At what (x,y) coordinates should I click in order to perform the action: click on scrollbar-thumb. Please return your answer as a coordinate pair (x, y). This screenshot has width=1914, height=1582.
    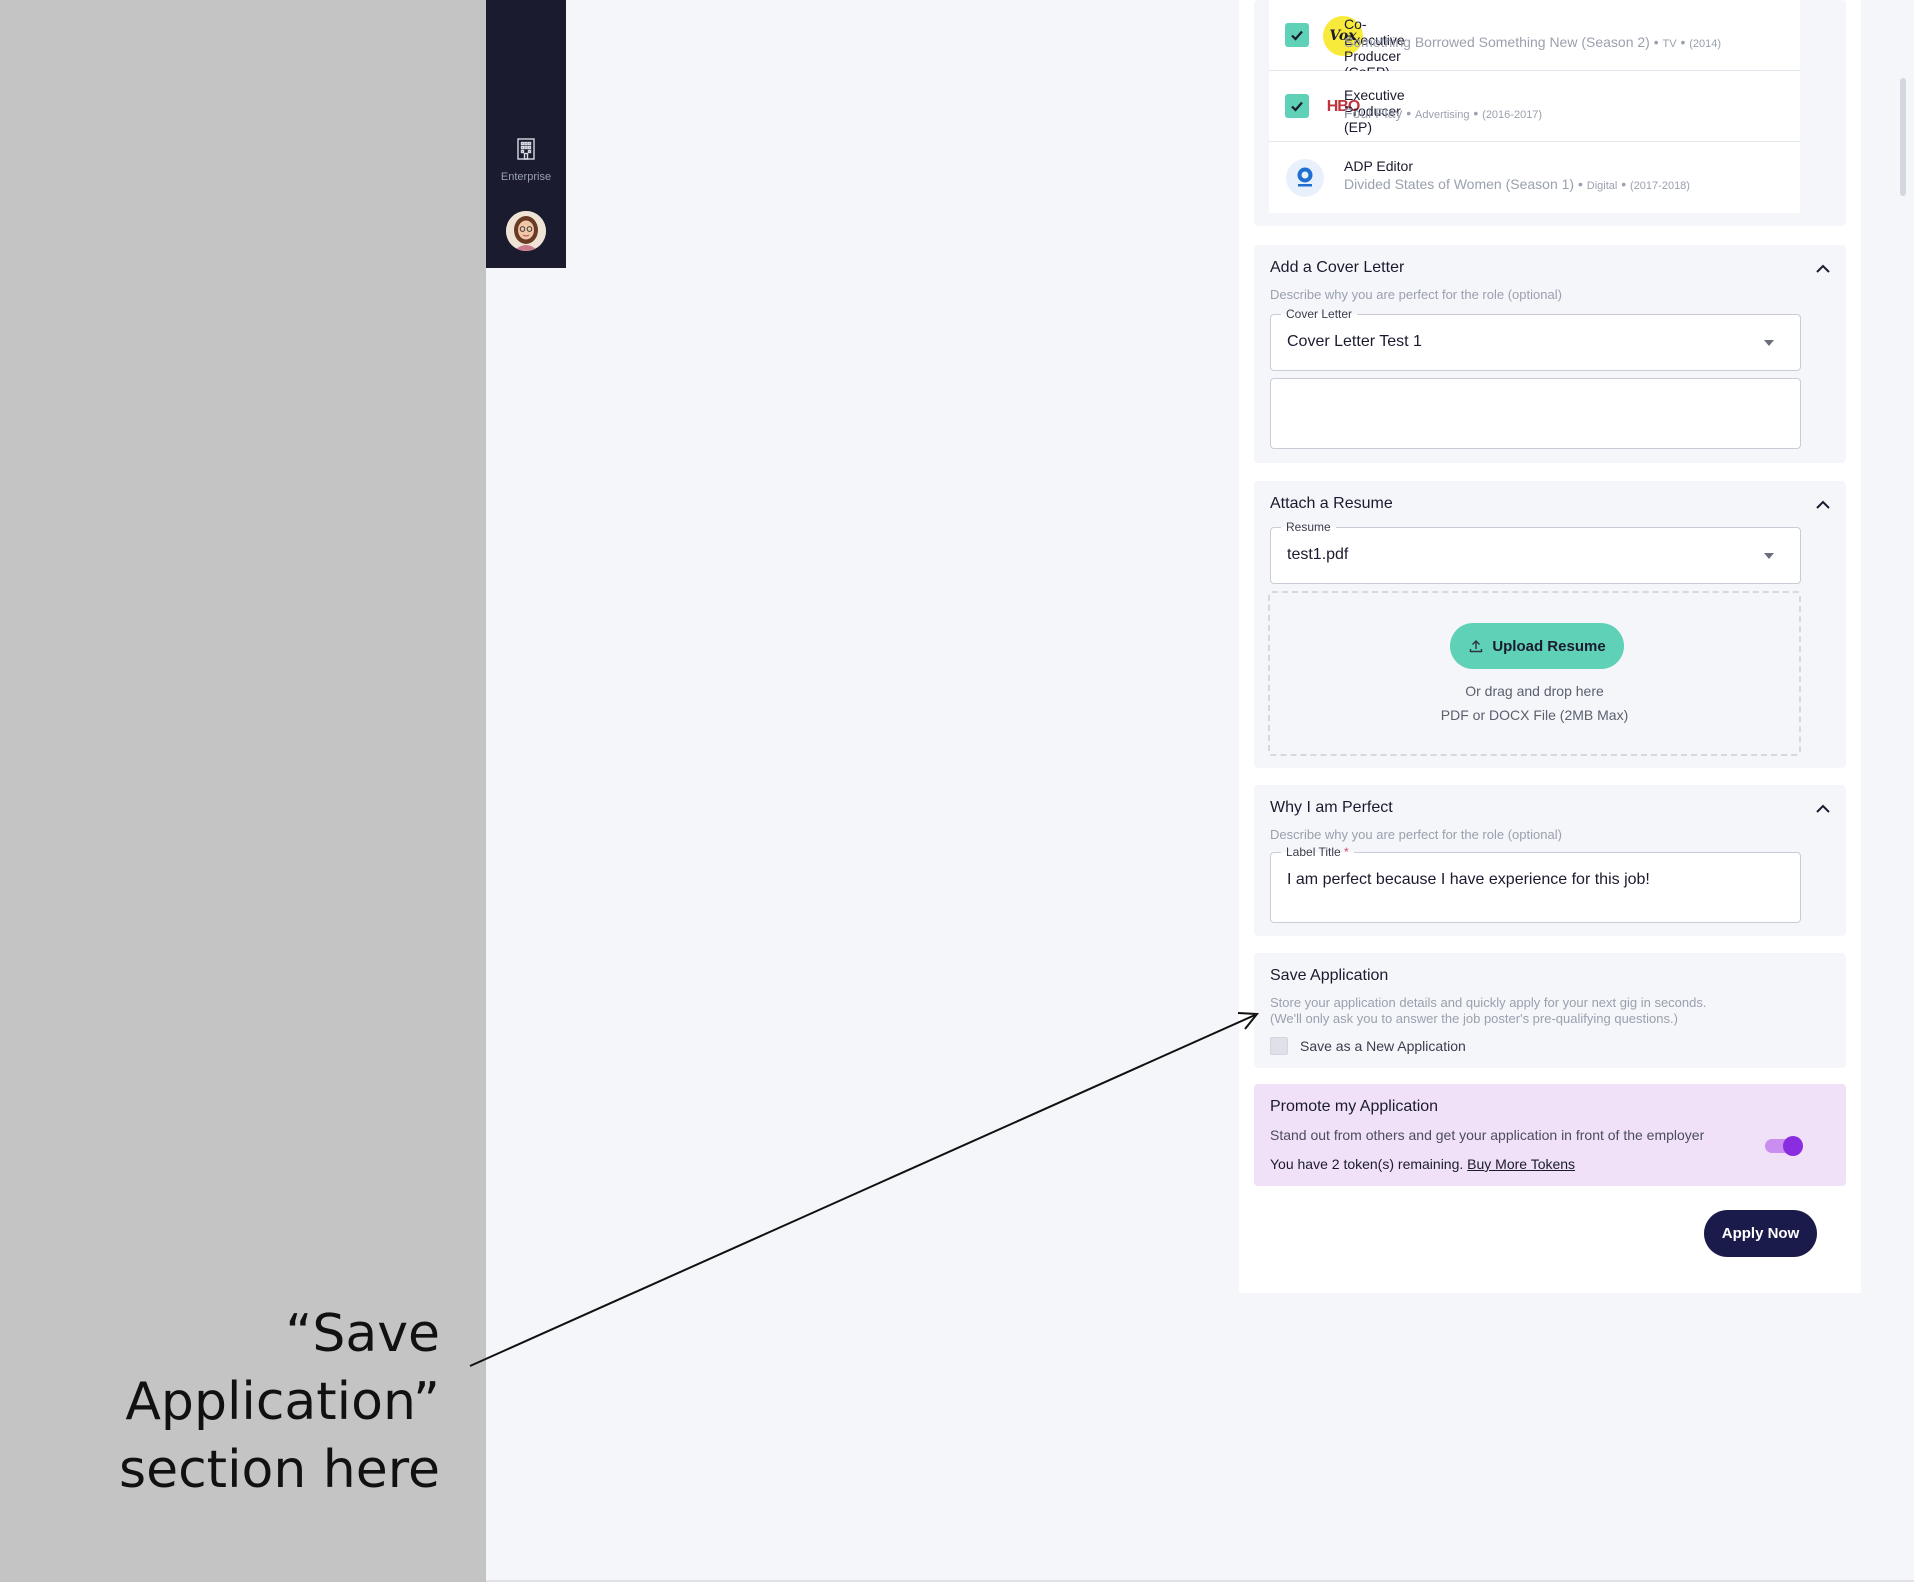
    Looking at the image, I should click on (1903, 137).